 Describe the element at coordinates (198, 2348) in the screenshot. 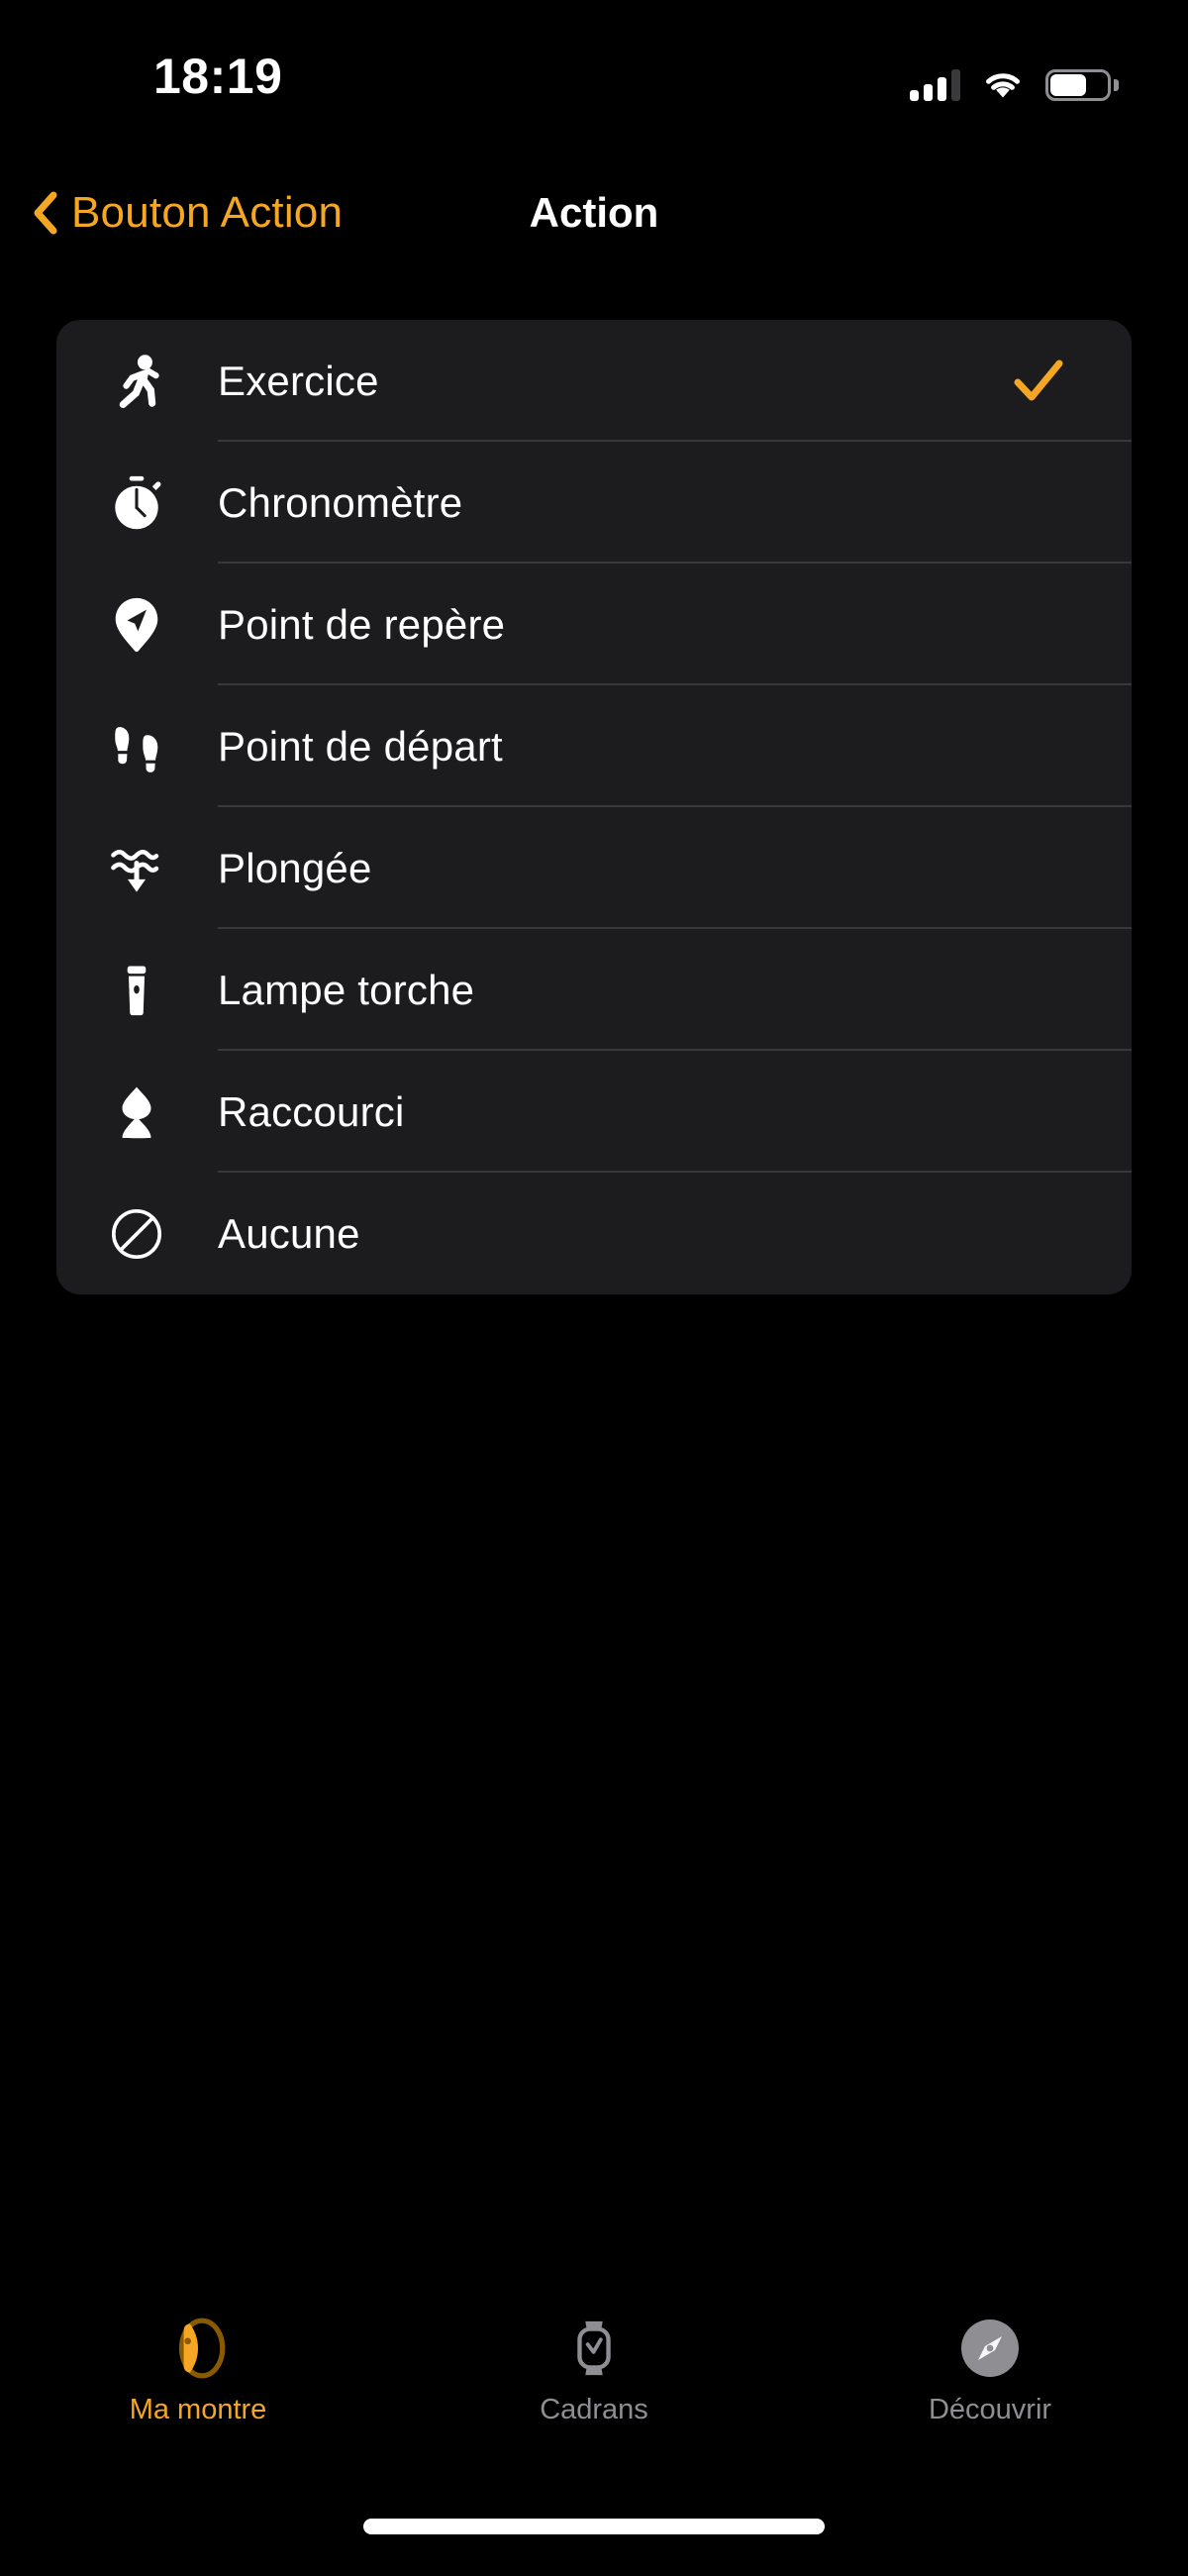

I see `watch-side-icon` at that location.